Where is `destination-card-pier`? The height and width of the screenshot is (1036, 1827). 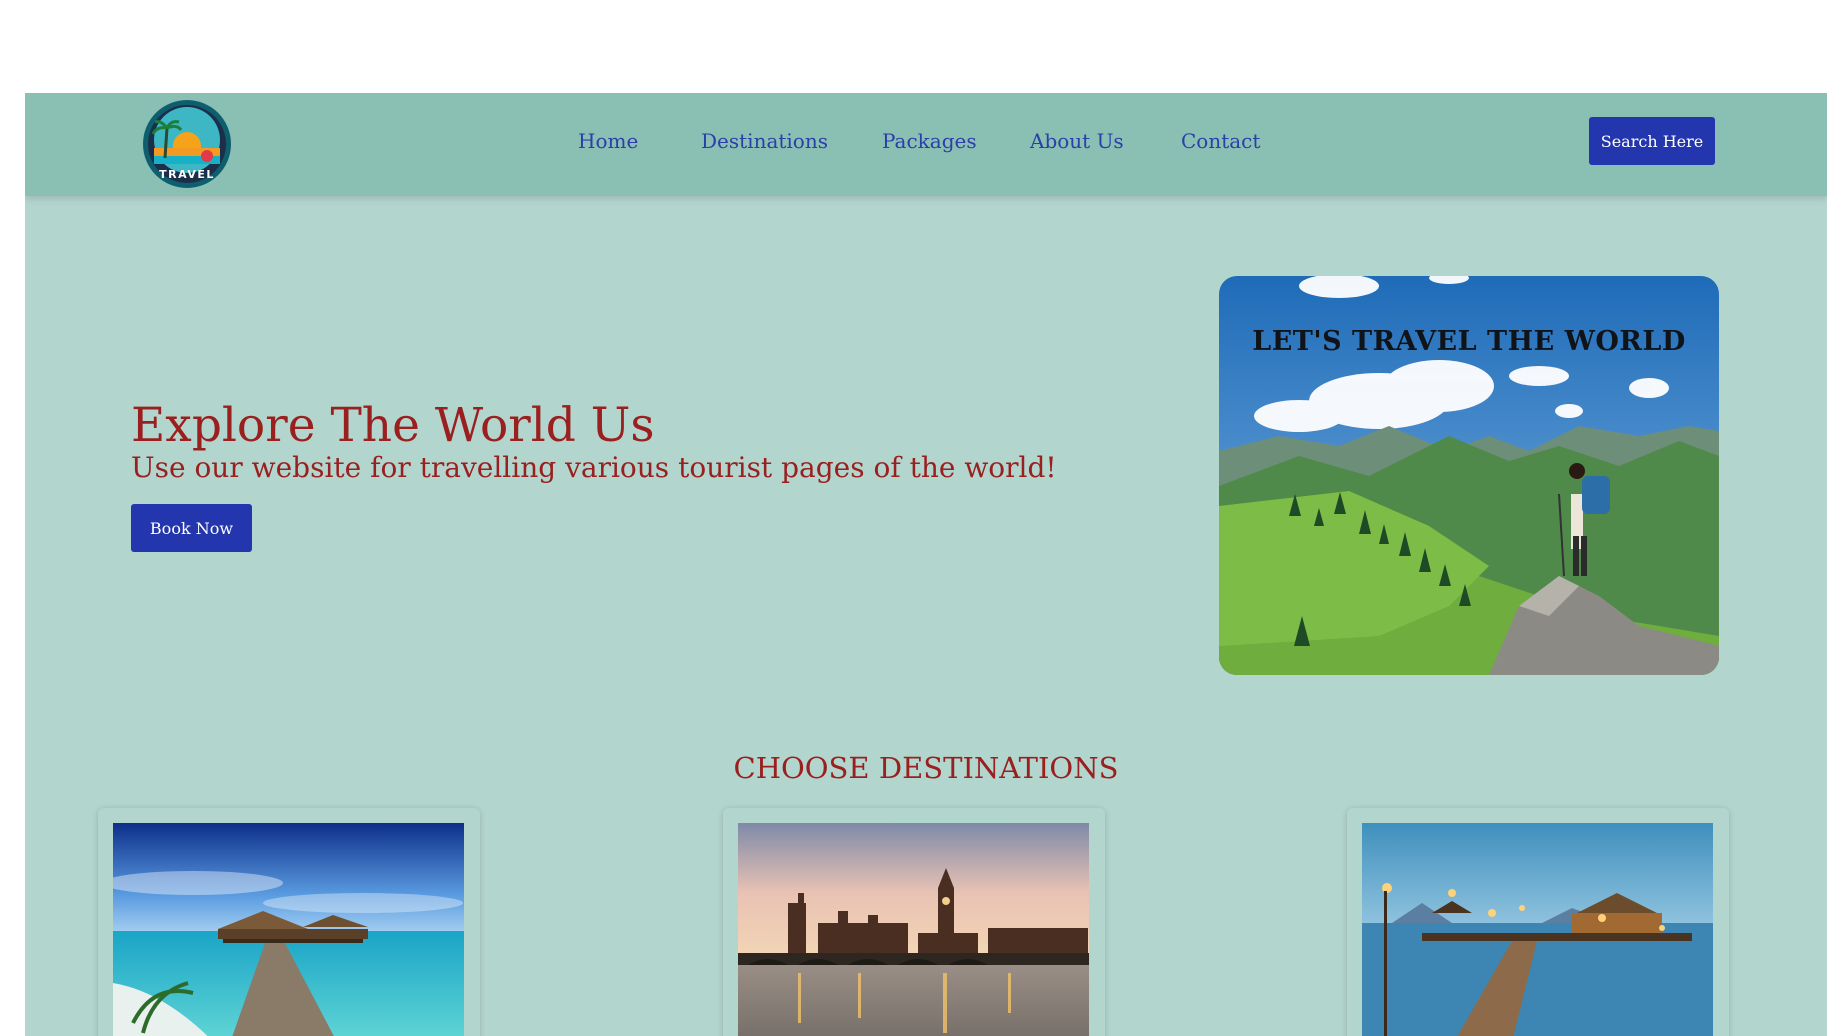 destination-card-pier is located at coordinates (1538, 922).